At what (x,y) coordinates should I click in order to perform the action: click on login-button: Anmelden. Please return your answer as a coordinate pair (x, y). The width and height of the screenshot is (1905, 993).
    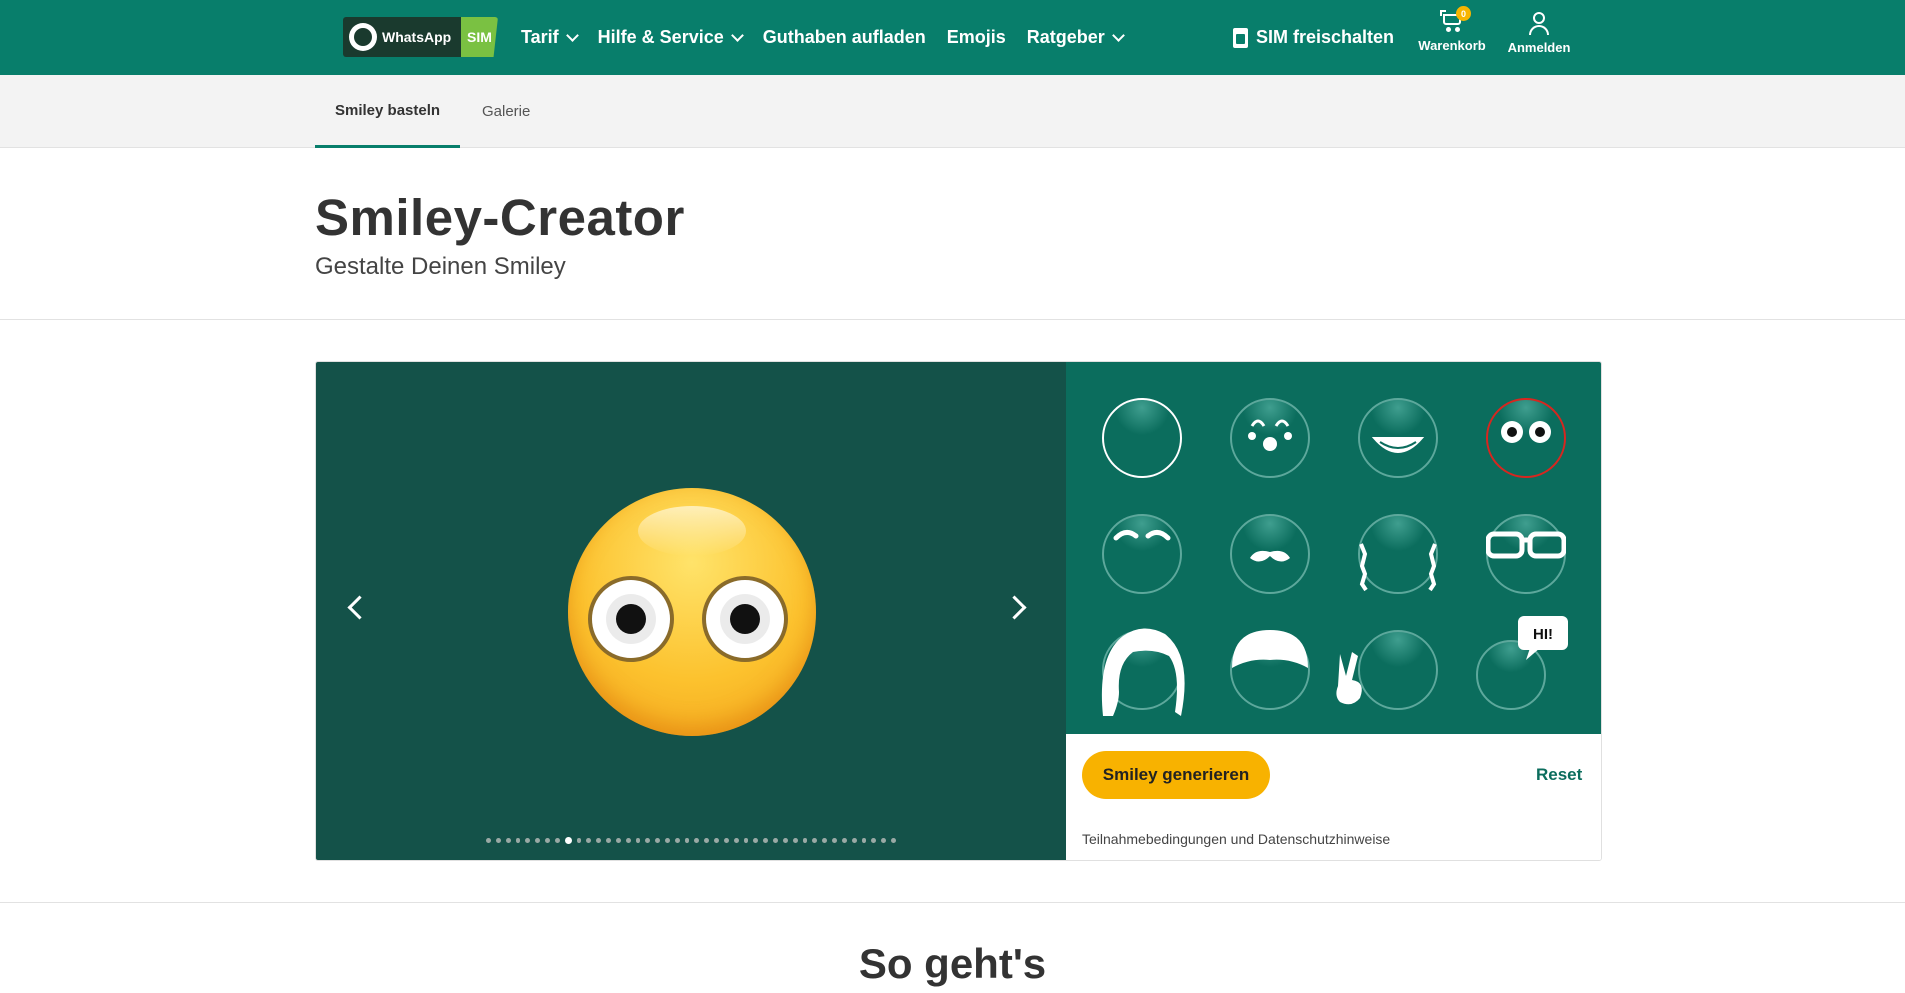
    Looking at the image, I should click on (1539, 32).